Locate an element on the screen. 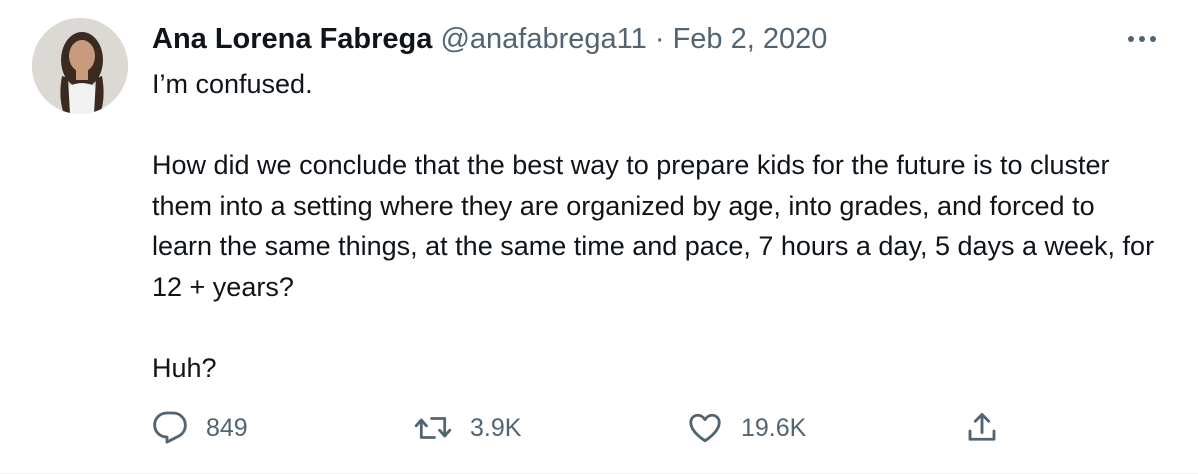 The height and width of the screenshot is (474, 1198). avatar is located at coordinates (80, 66).